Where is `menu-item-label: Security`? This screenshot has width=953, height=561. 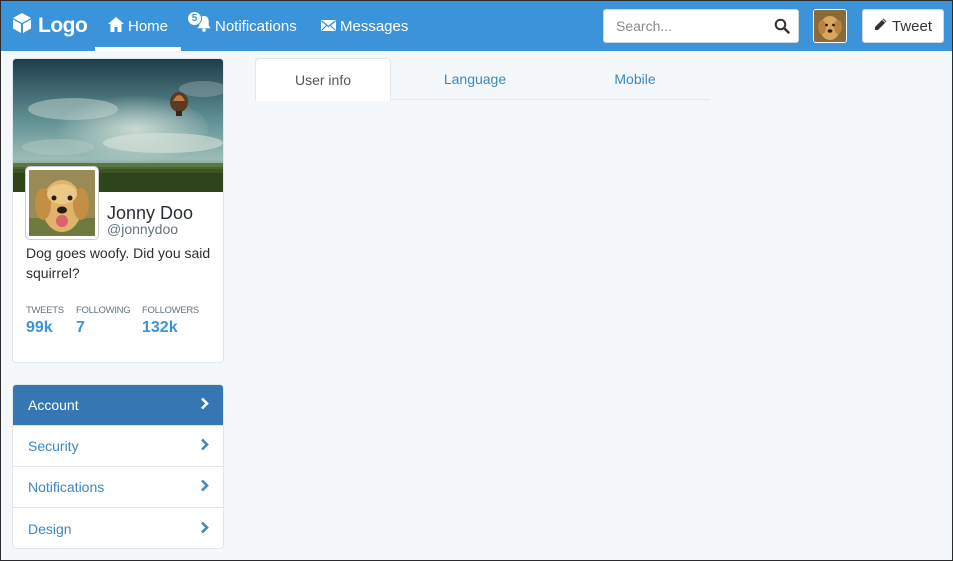
menu-item-label: Security is located at coordinates (53, 446).